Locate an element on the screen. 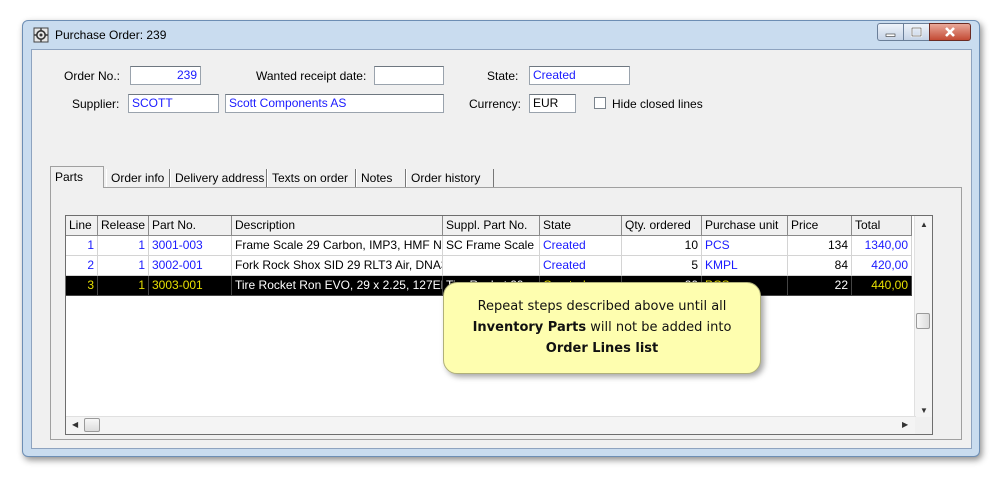  close-icon is located at coordinates (950, 32).